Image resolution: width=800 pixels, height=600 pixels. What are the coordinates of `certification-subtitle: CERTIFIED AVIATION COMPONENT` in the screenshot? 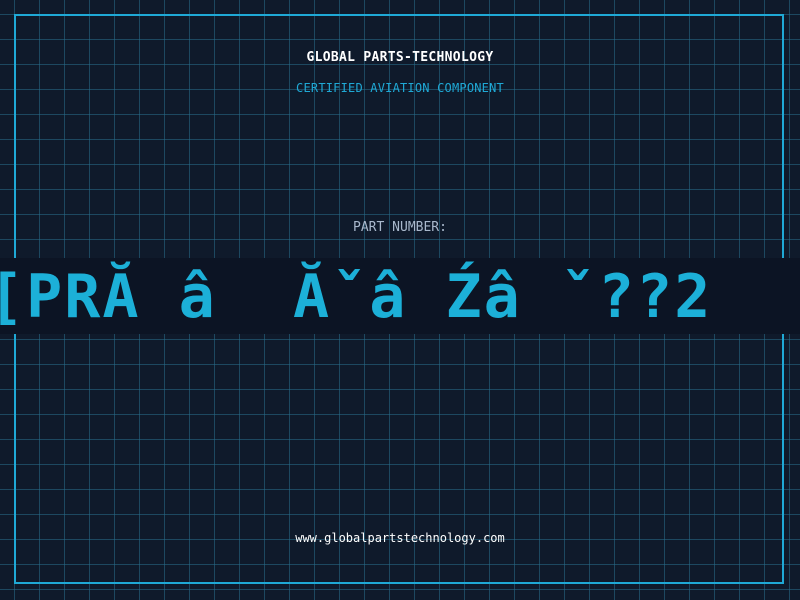 It's located at (400, 88).